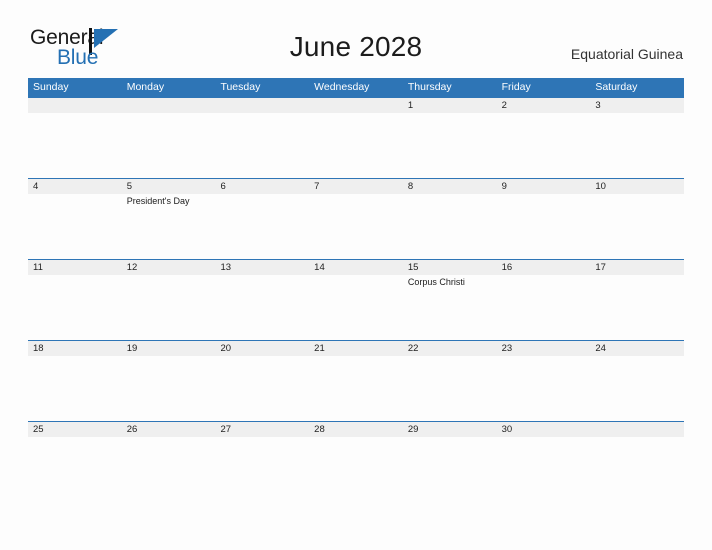 The image size is (712, 550). Describe the element at coordinates (544, 267) in the screenshot. I see `day-cell: 16` at that location.